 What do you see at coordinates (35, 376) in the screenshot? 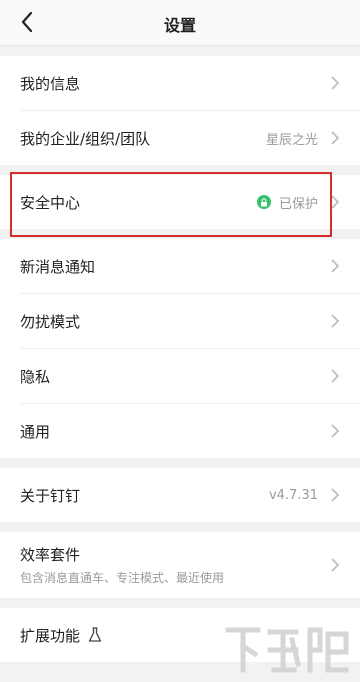
I see `row-label: 隐私` at bounding box center [35, 376].